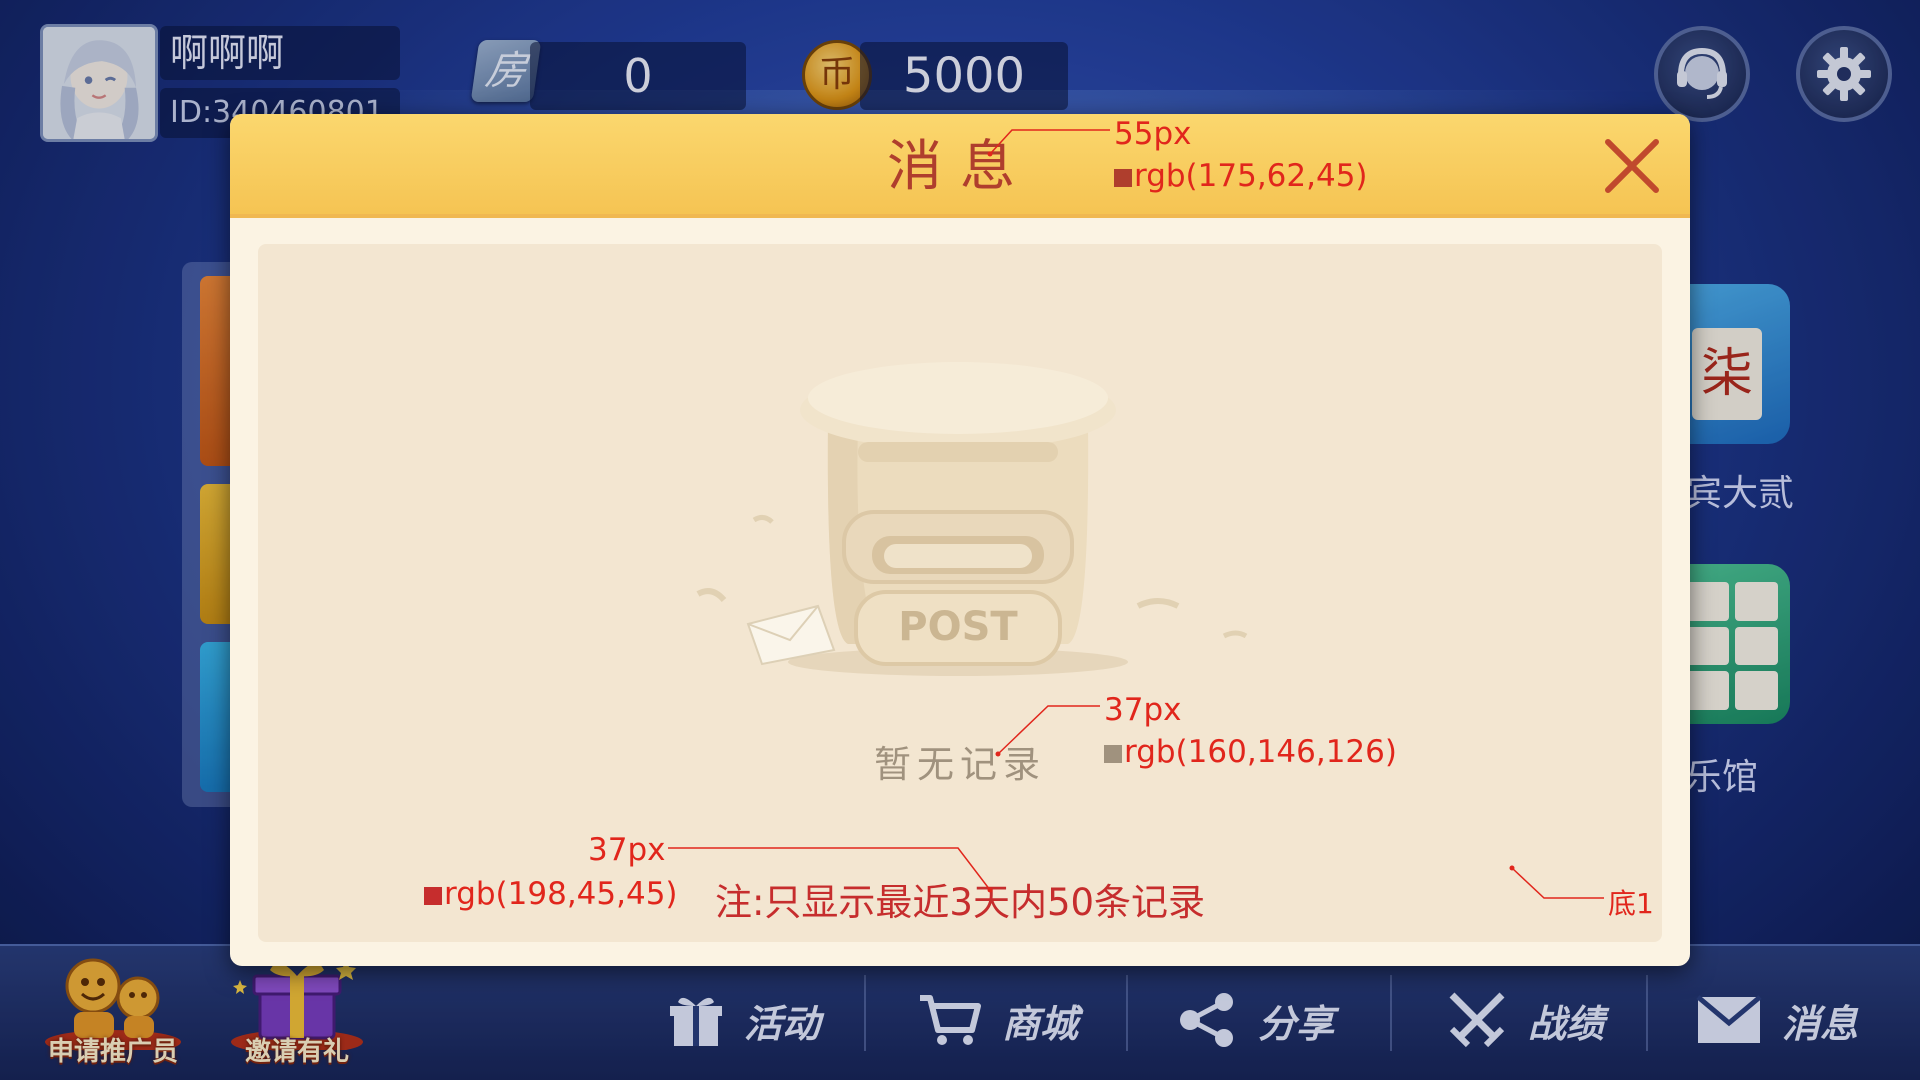 This screenshot has width=1920, height=1080. I want to click on close-icon, so click(1632, 166).